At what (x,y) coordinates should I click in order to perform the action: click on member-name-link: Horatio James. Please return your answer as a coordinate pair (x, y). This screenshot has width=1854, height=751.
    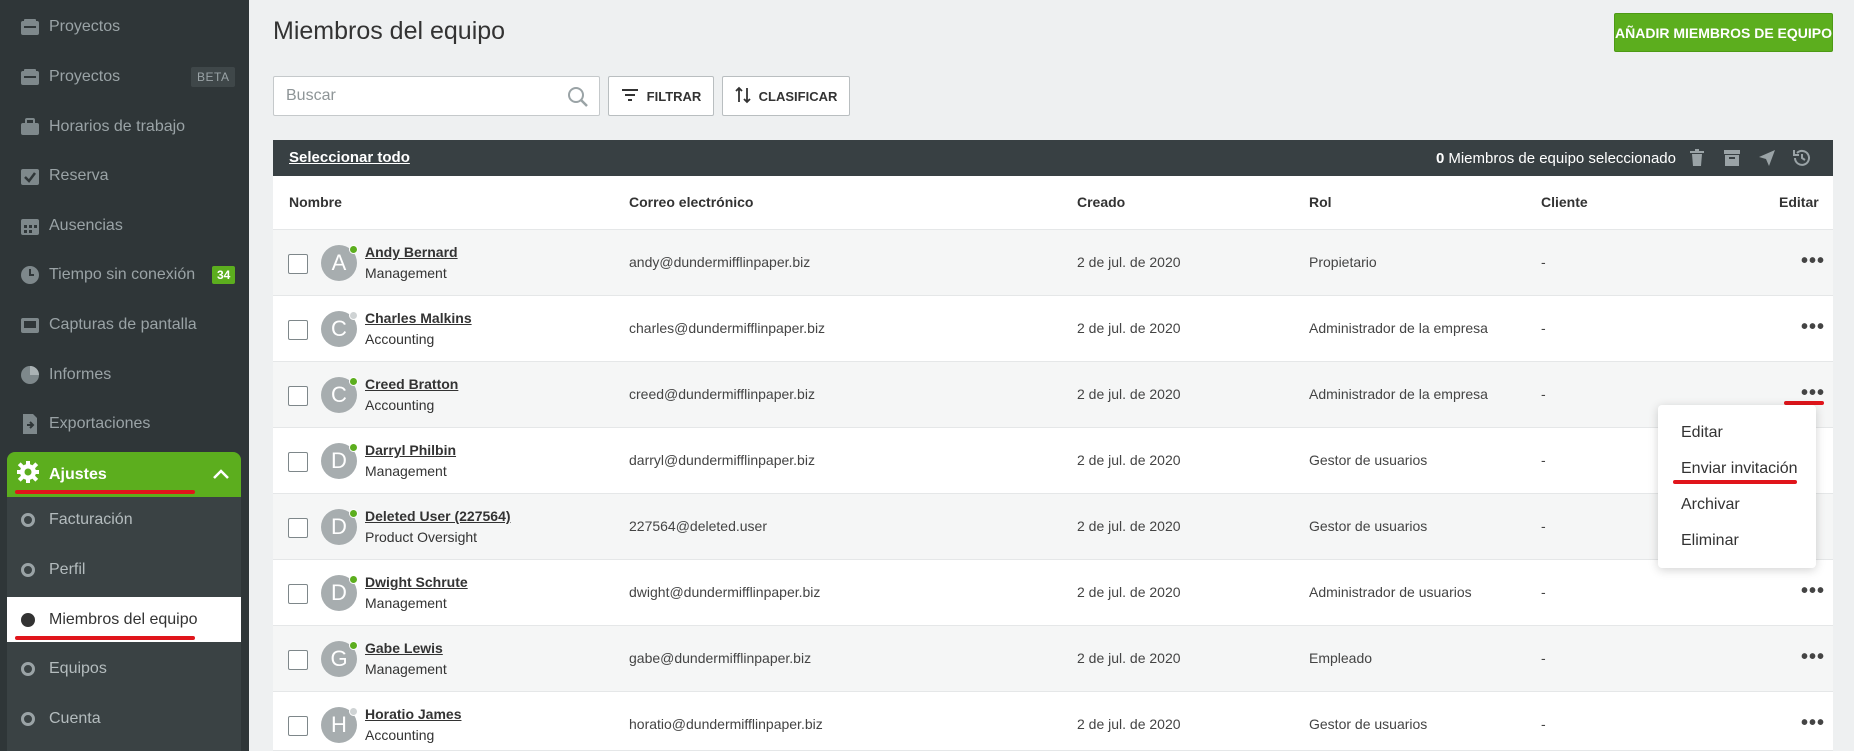
    Looking at the image, I should click on (413, 714).